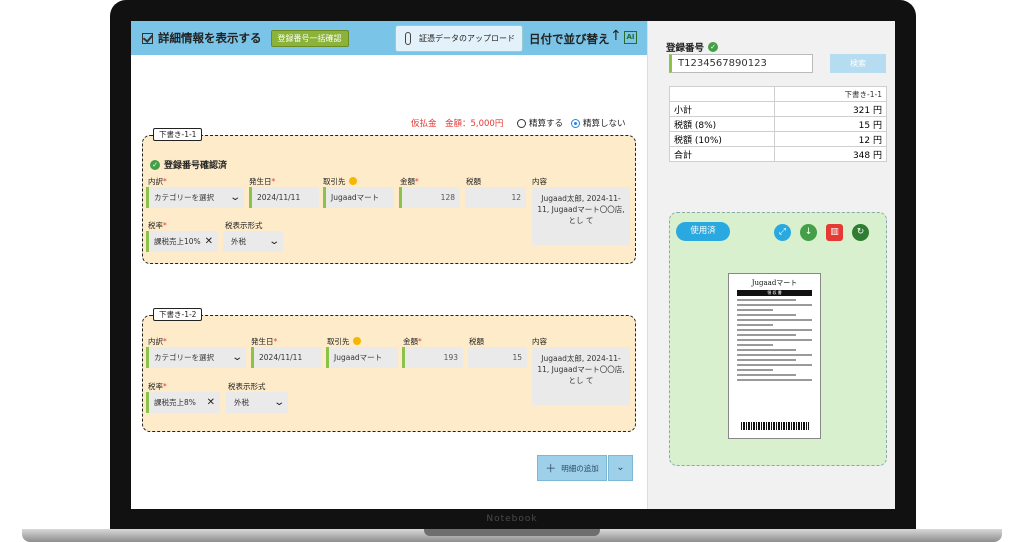 The image size is (1024, 542). Describe the element at coordinates (858, 63) in the screenshot. I see `search-button: 検索` at that location.